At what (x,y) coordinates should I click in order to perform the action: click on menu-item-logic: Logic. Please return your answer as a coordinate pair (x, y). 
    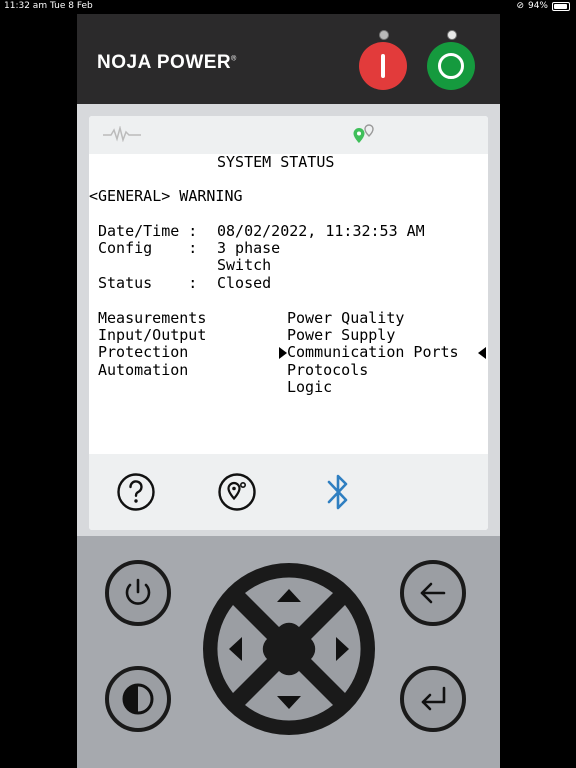
    Looking at the image, I should click on (309, 387).